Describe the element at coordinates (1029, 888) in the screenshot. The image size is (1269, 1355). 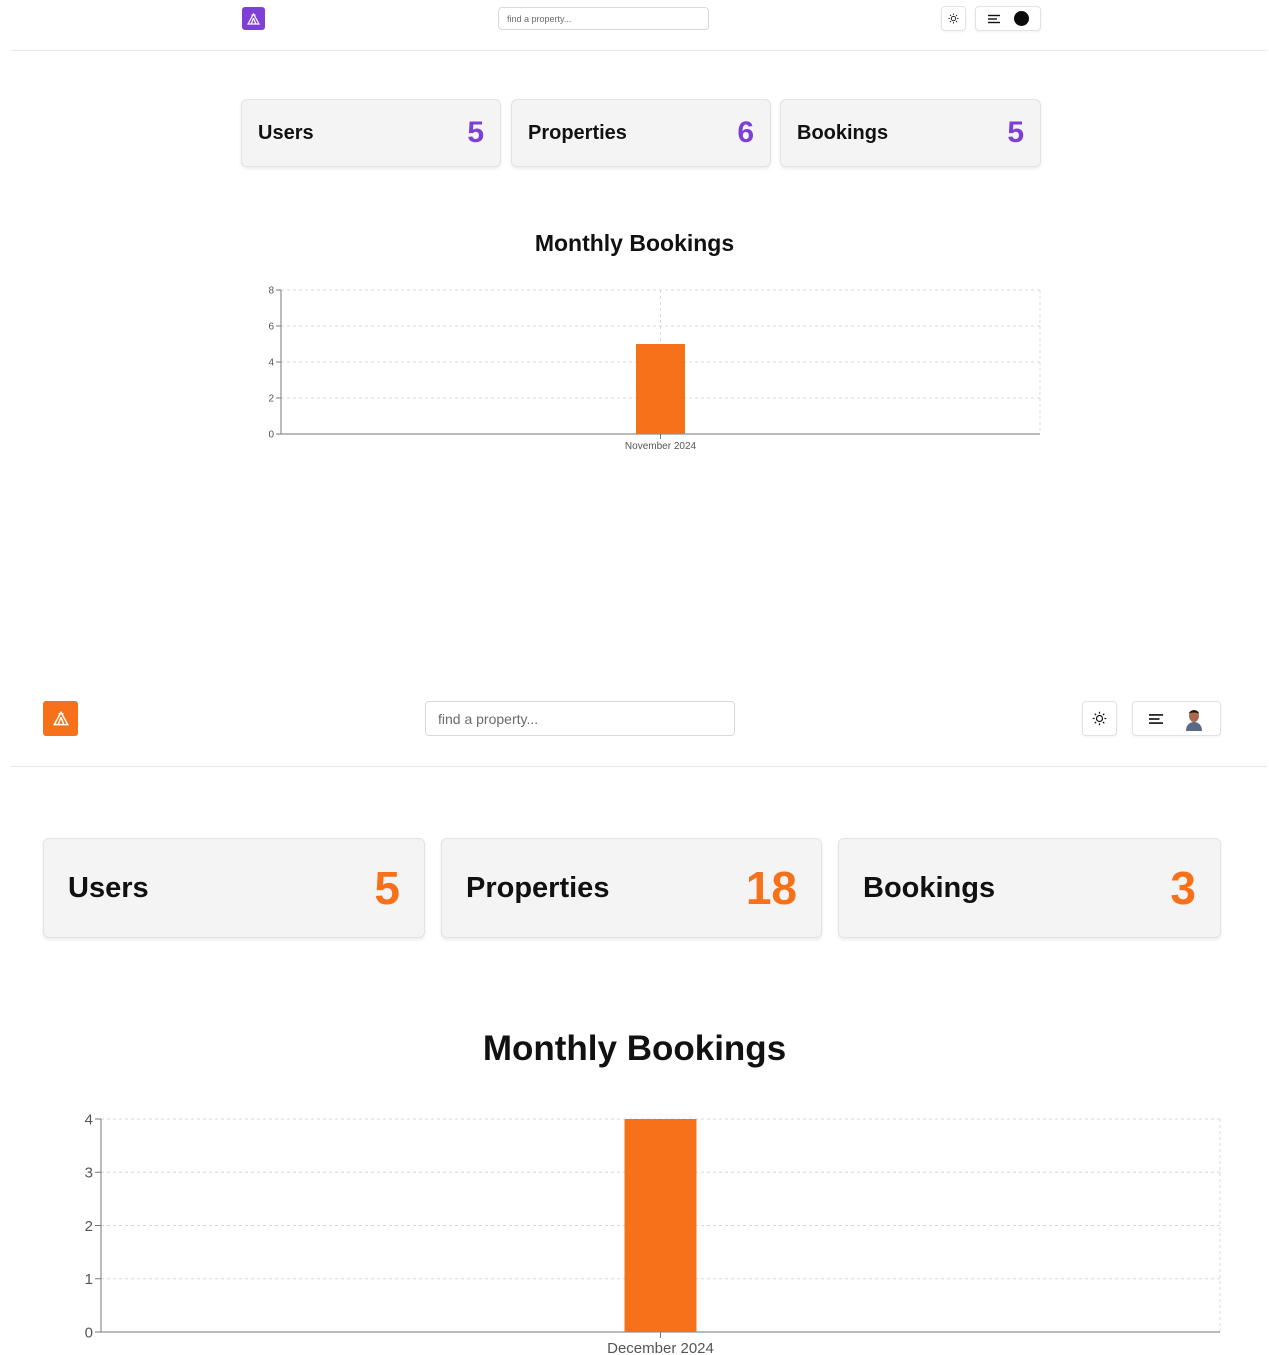
I see `stat-card-bookings: Bookings 3` at that location.